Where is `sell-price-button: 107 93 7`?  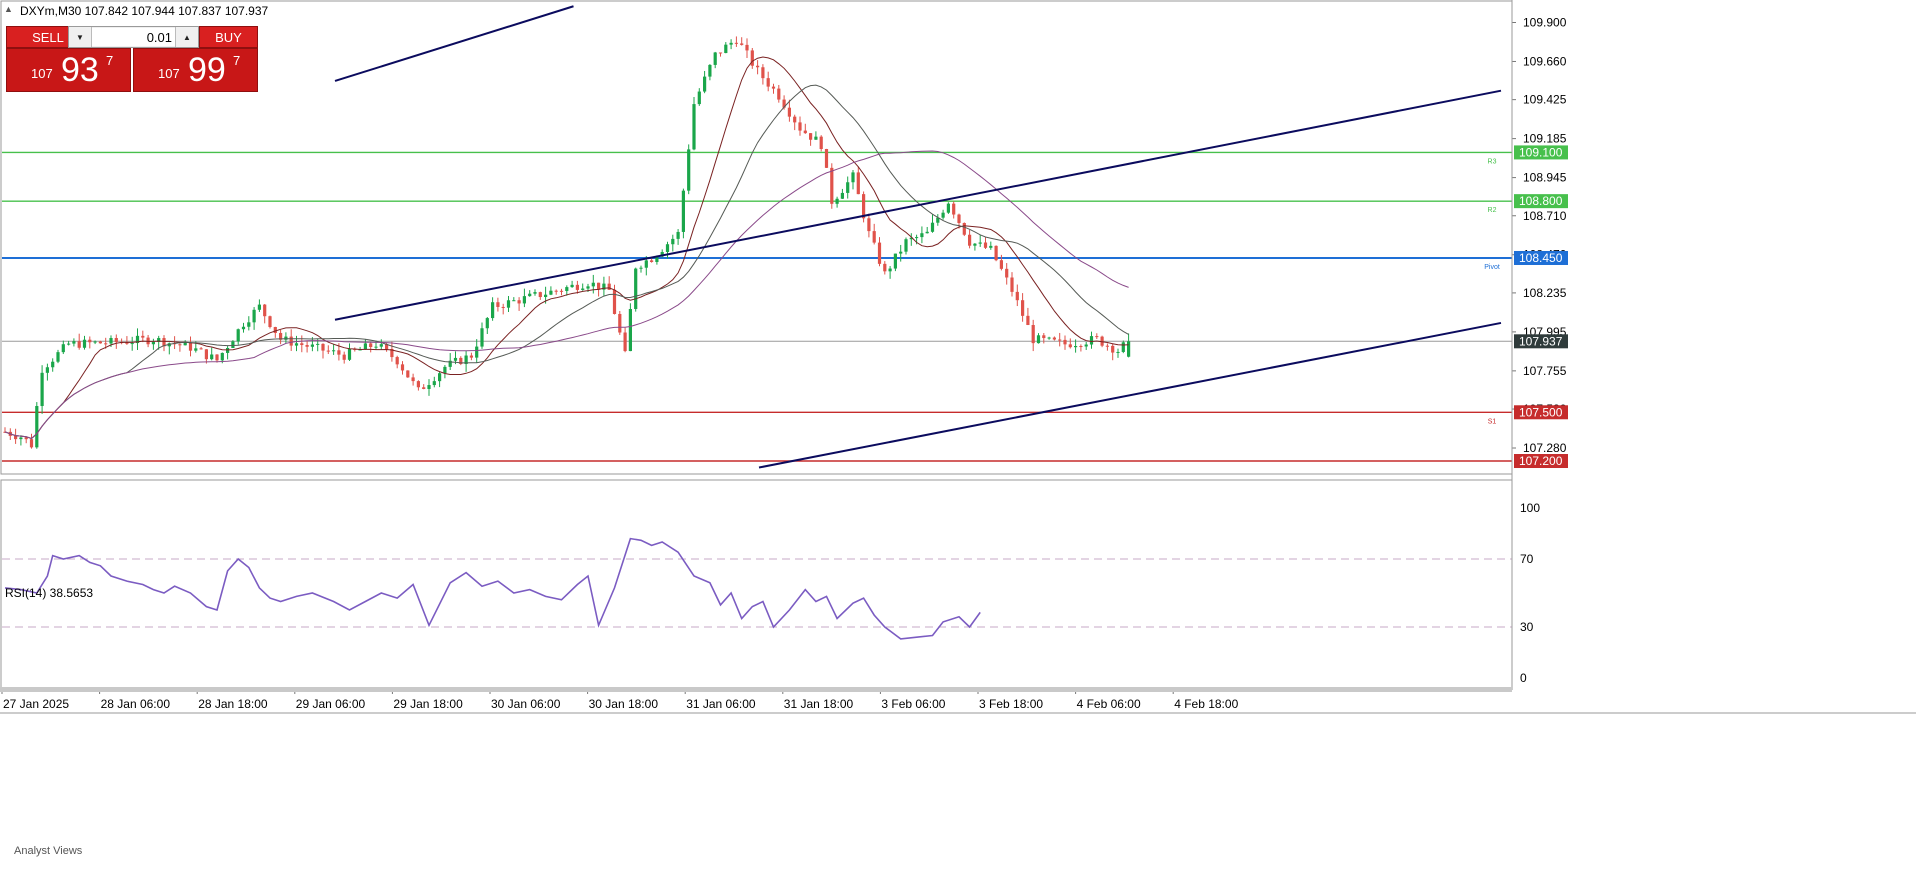
sell-price-button: 107 93 7 is located at coordinates (68, 70).